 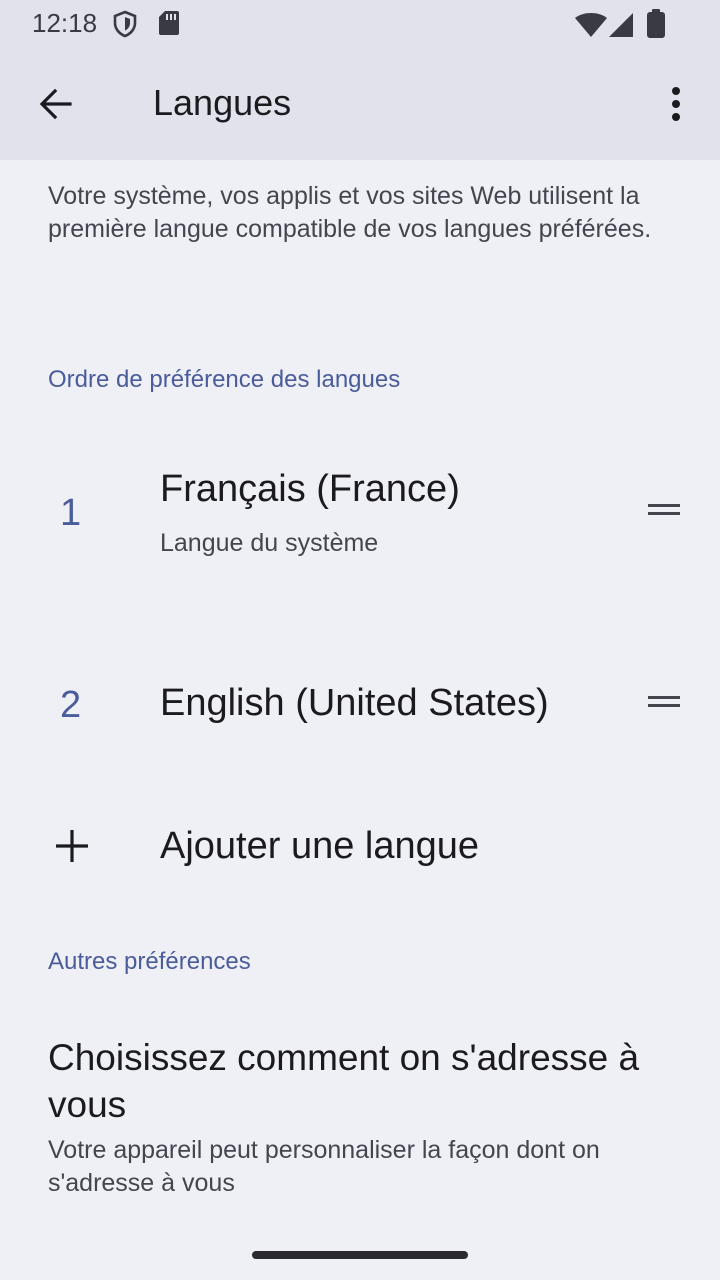 I want to click on arrow-back-icon, so click(x=55, y=104).